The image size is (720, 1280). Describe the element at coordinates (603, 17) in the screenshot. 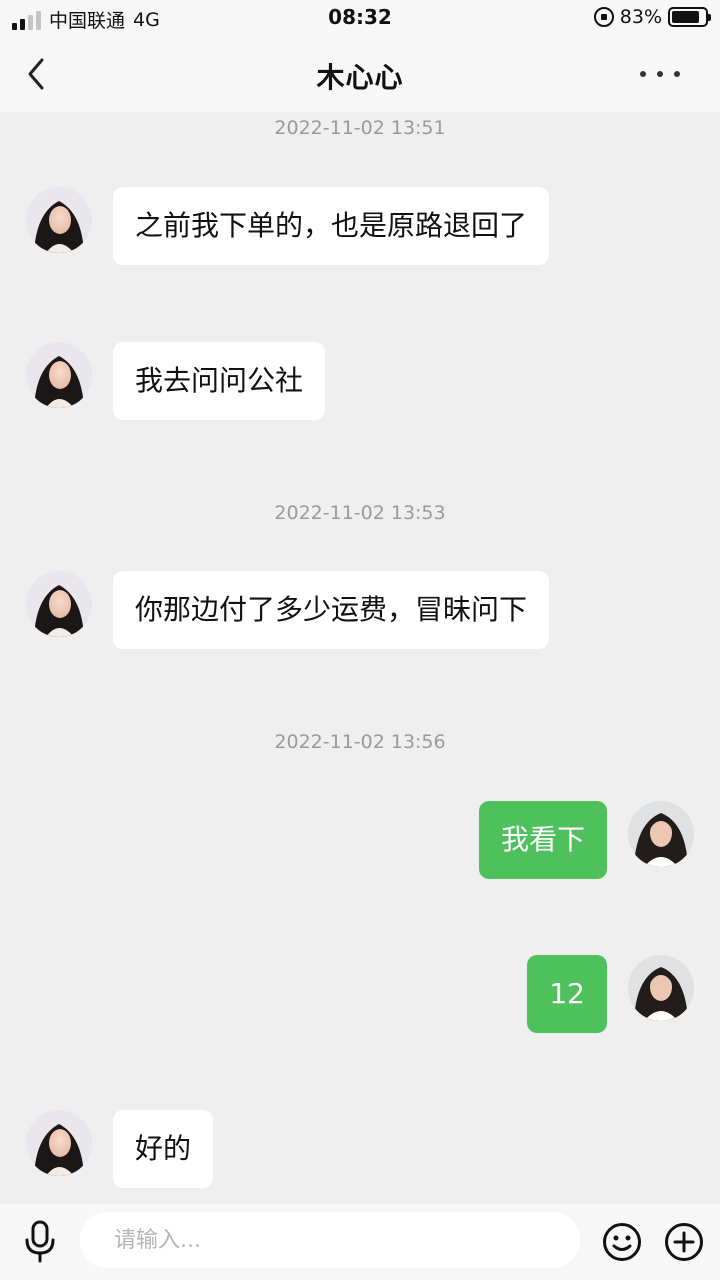

I see `rotation-lock-icon` at that location.